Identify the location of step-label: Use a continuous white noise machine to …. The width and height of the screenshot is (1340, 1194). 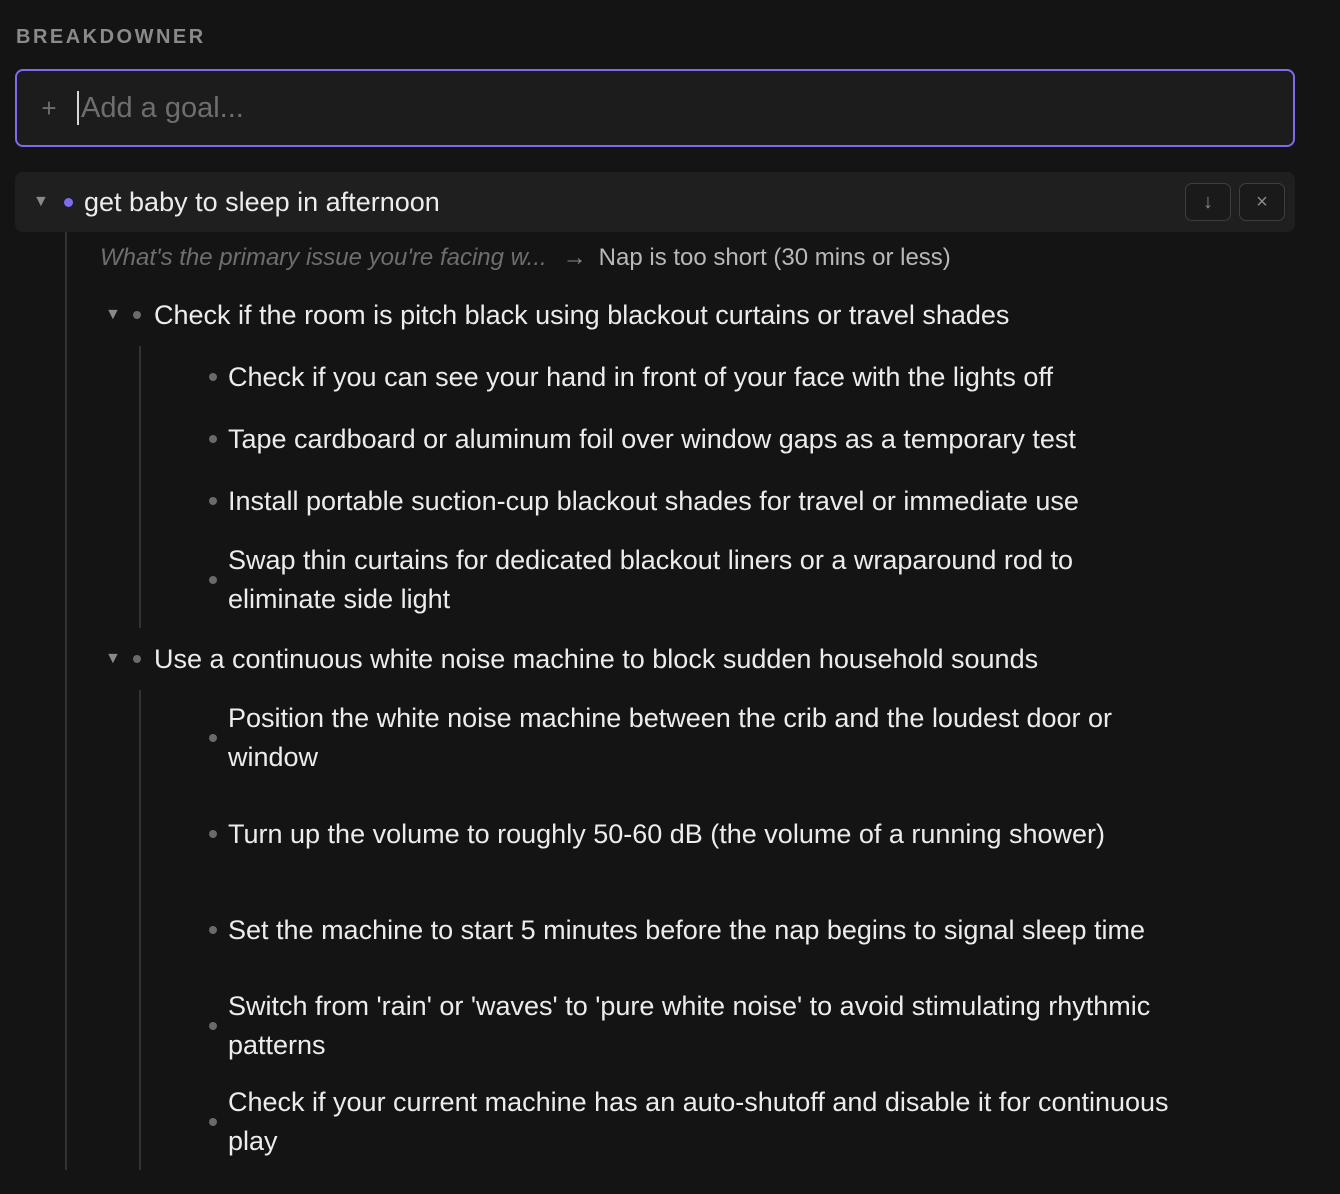
(596, 659).